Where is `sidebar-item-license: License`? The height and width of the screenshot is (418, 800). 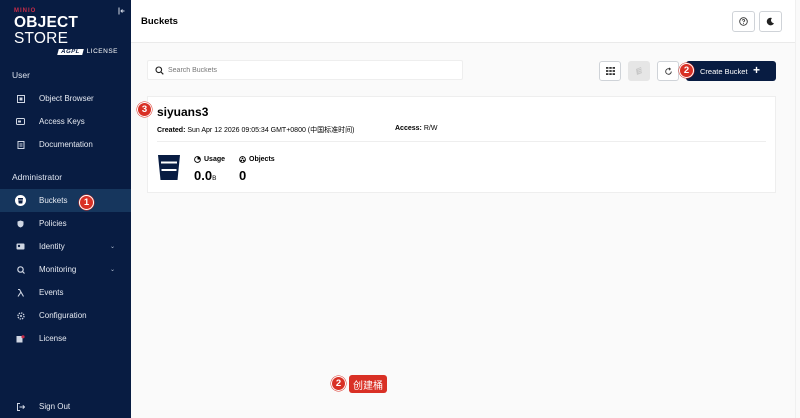
sidebar-item-license: License is located at coordinates (65, 338).